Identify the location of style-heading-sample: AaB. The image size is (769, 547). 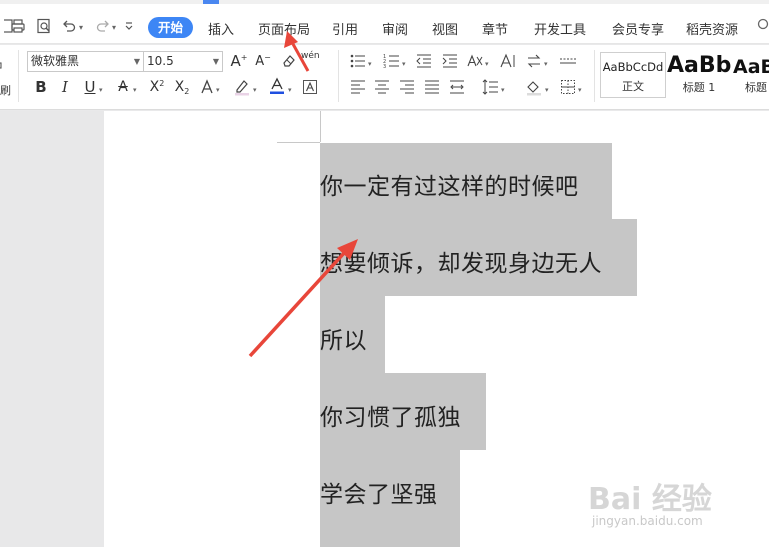
(751, 67).